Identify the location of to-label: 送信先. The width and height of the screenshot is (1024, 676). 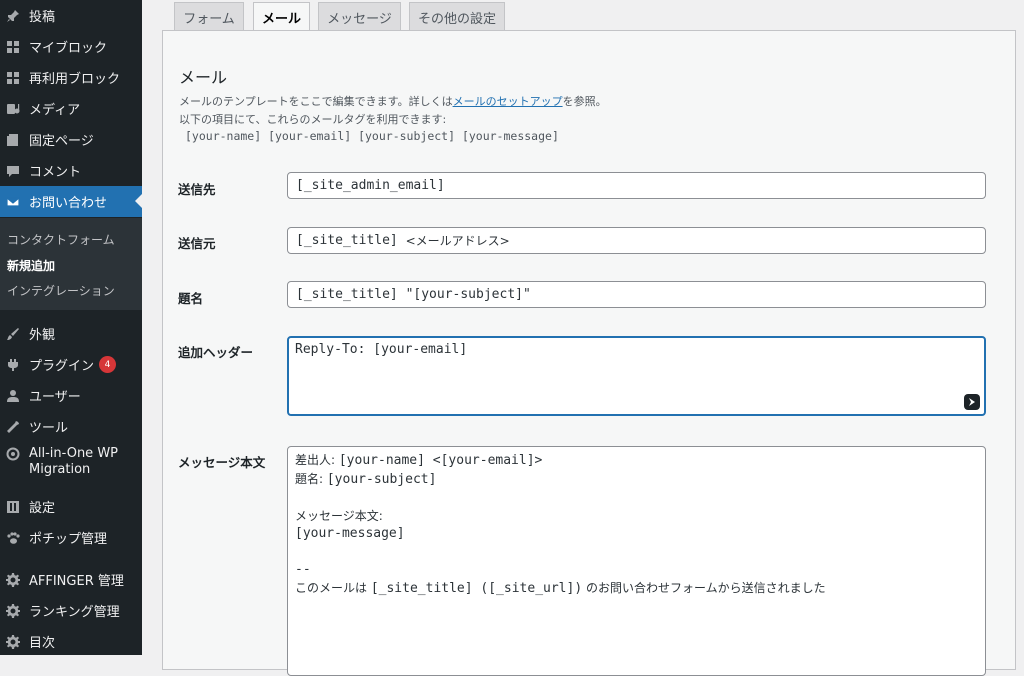
(197, 189).